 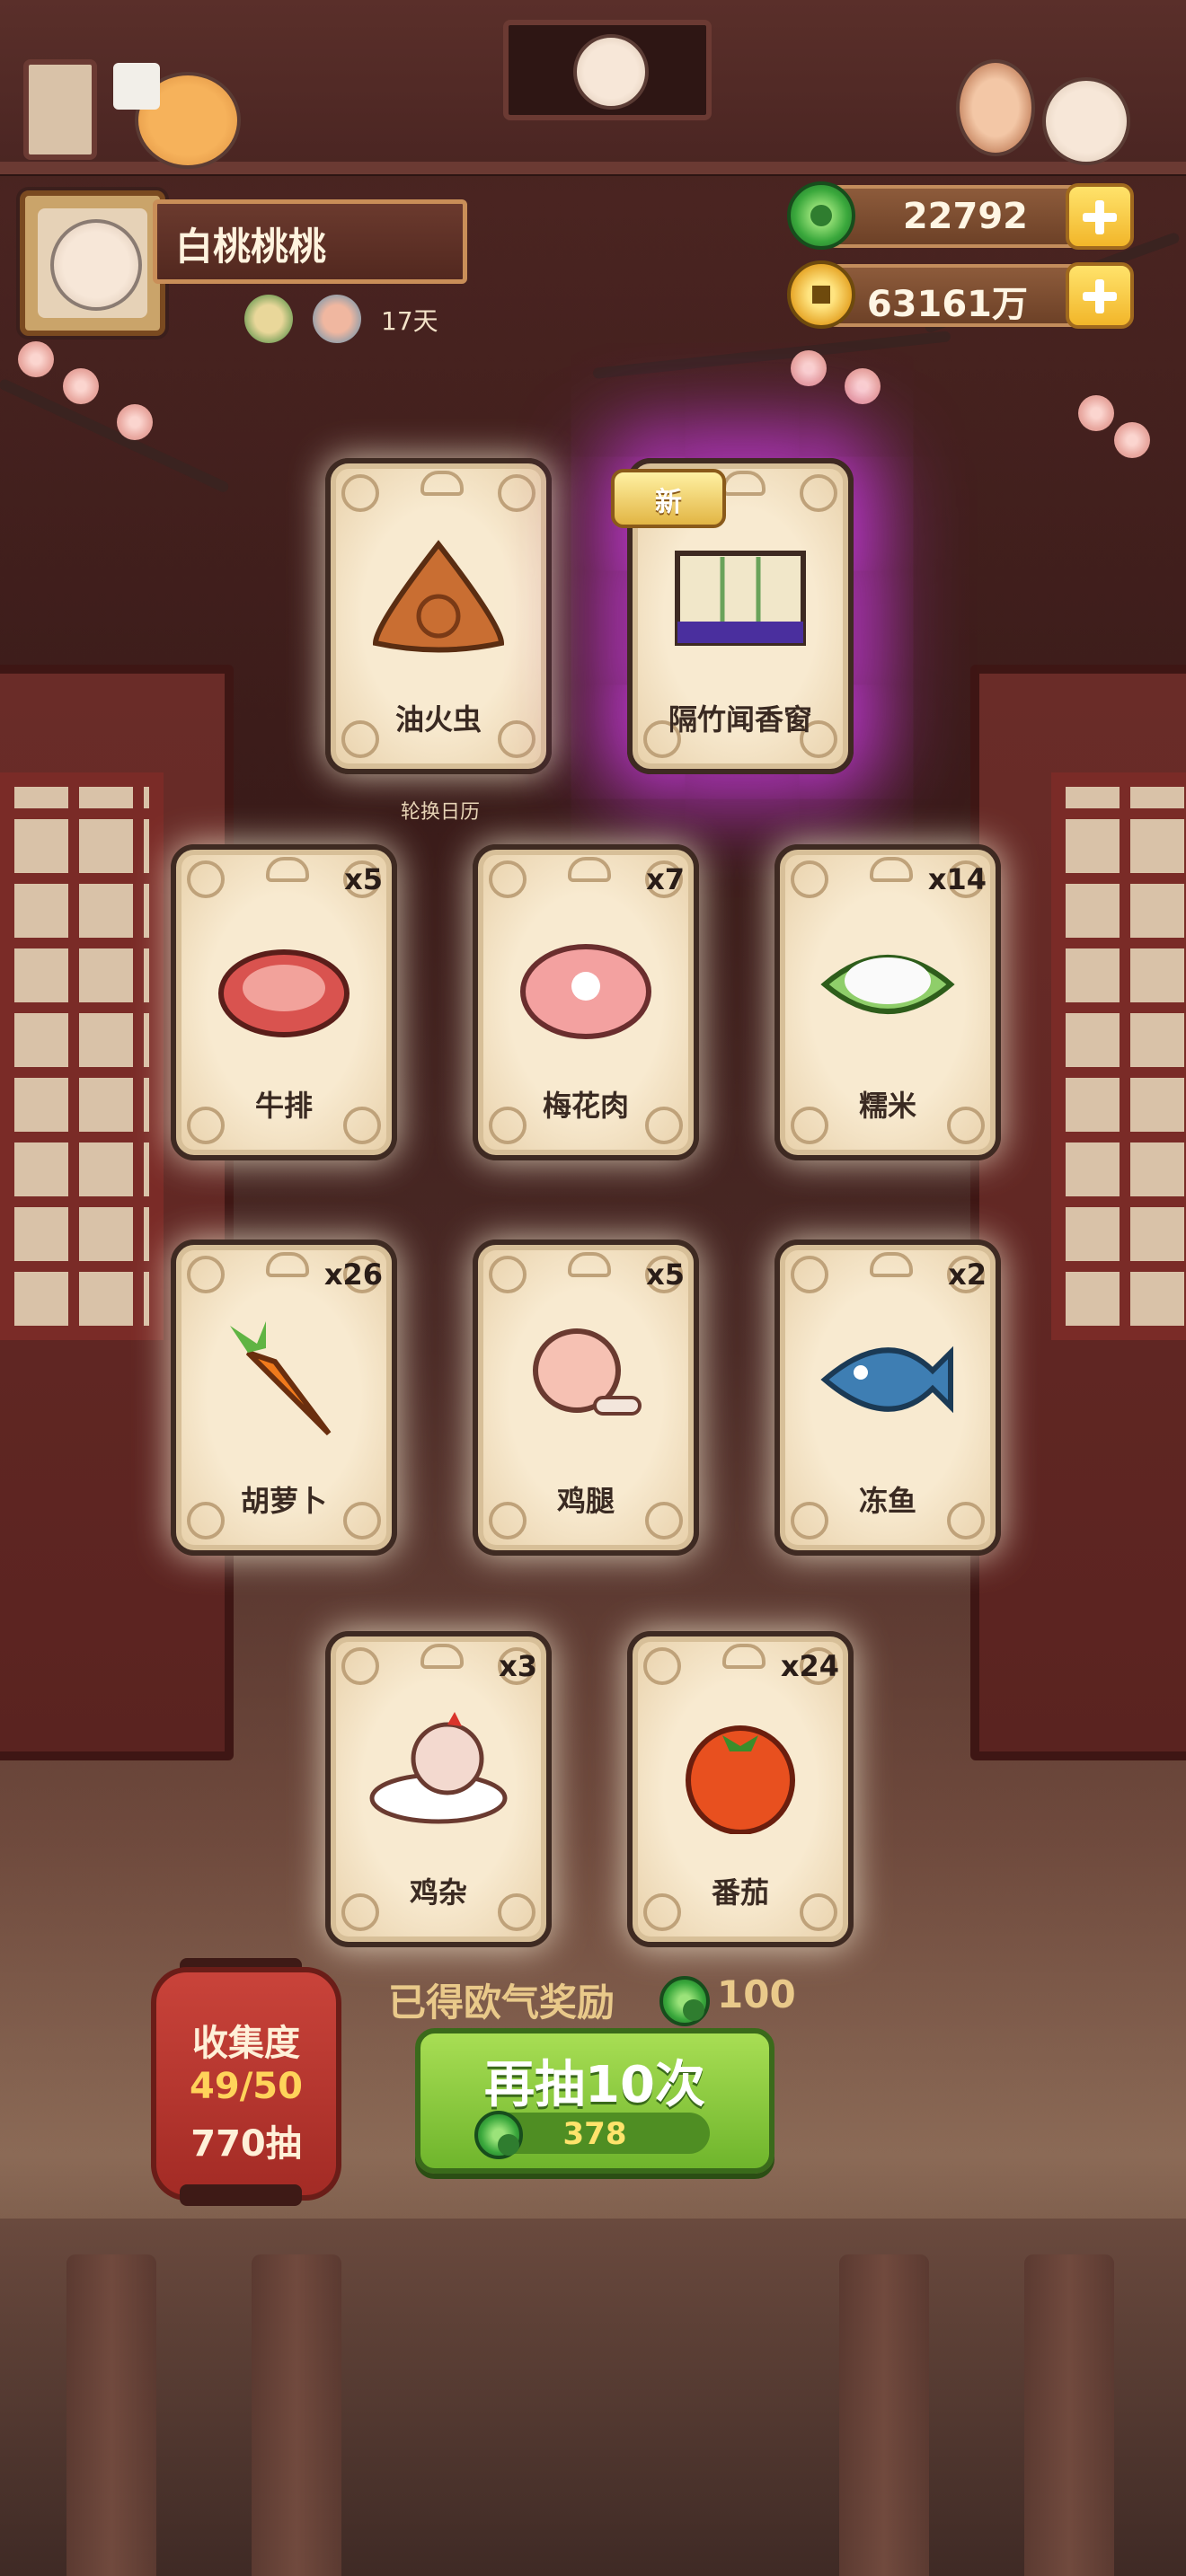 I want to click on item-card: x2 冻鱼, so click(x=887, y=1397).